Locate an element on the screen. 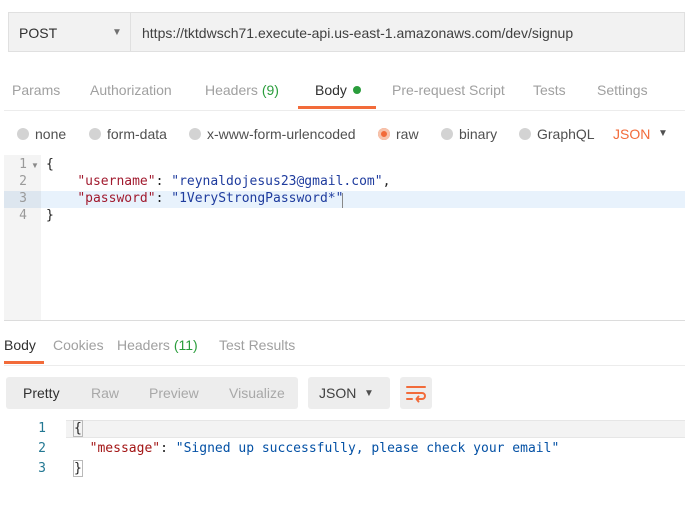 This screenshot has width=685, height=505. radio-dot-selected is located at coordinates (384, 134).